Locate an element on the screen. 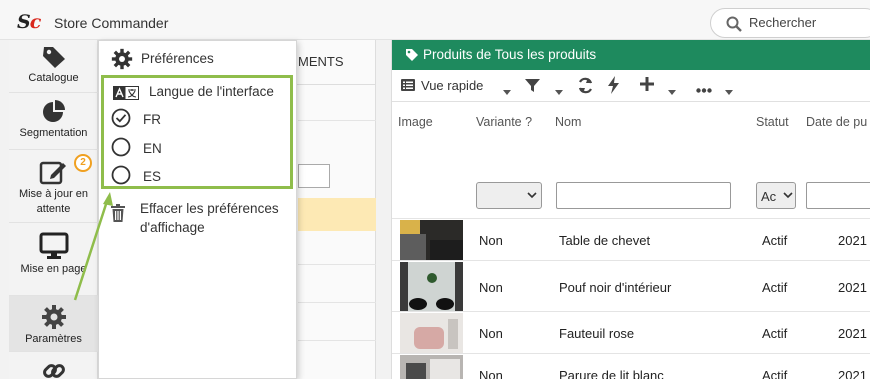 The height and width of the screenshot is (379, 870). nav-label: Mise en page is located at coordinates (53, 269).